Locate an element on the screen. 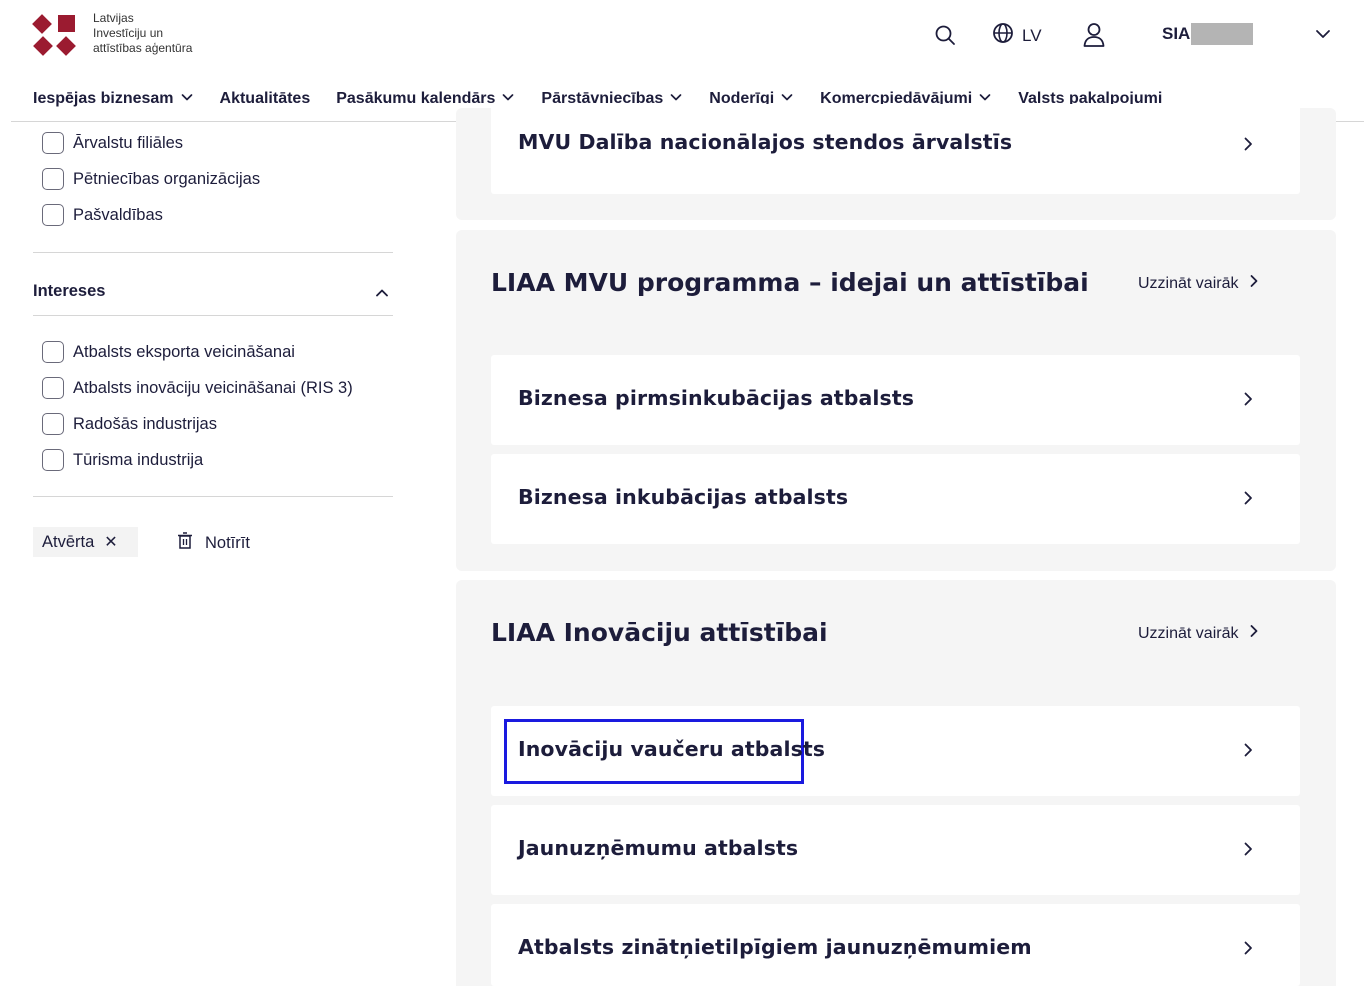  logo-line-2: Investīciju un is located at coordinates (128, 33).